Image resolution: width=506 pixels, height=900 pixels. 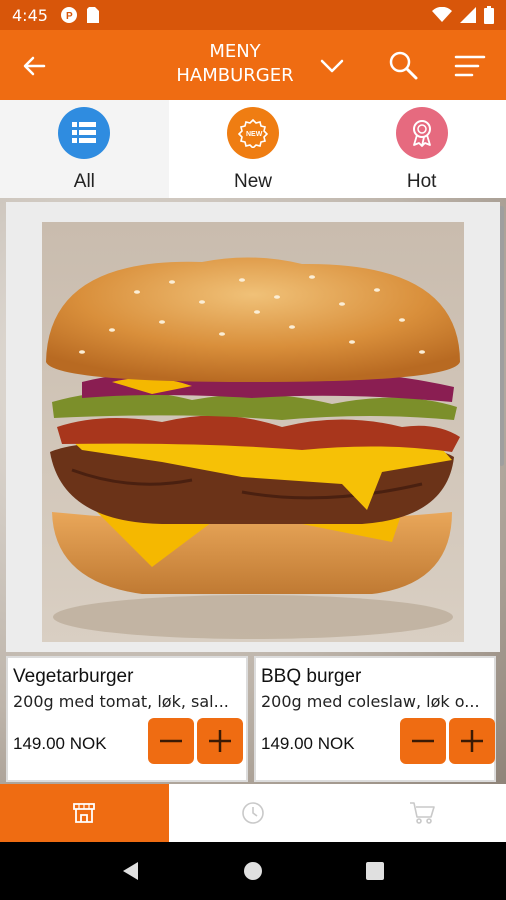 I want to click on product-name: BBQ burger, so click(x=311, y=676).